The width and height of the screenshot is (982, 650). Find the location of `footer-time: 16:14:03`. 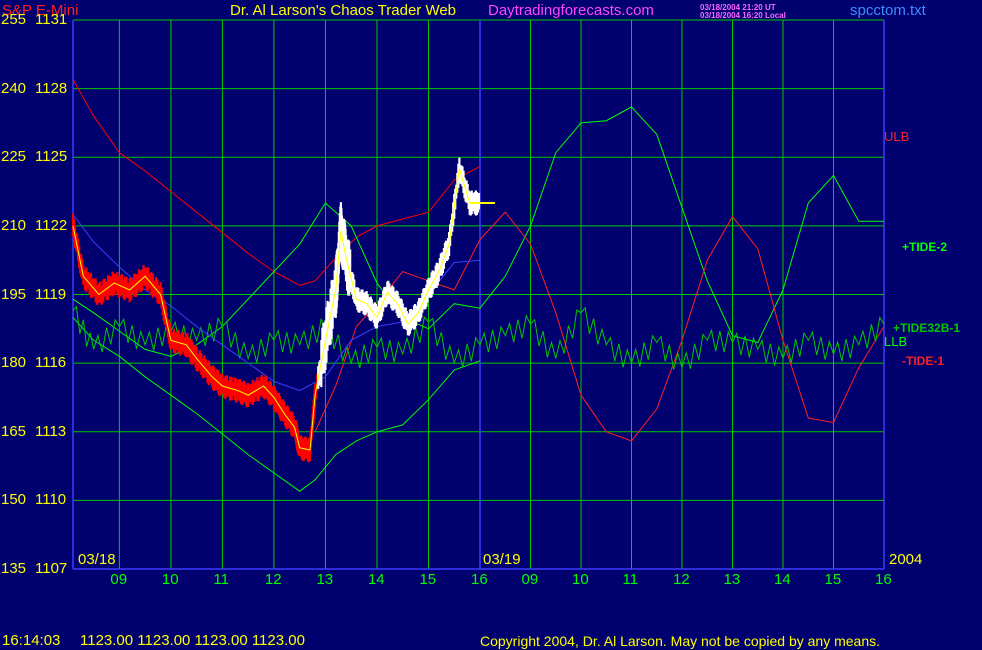

footer-time: 16:14:03 is located at coordinates (31, 640).